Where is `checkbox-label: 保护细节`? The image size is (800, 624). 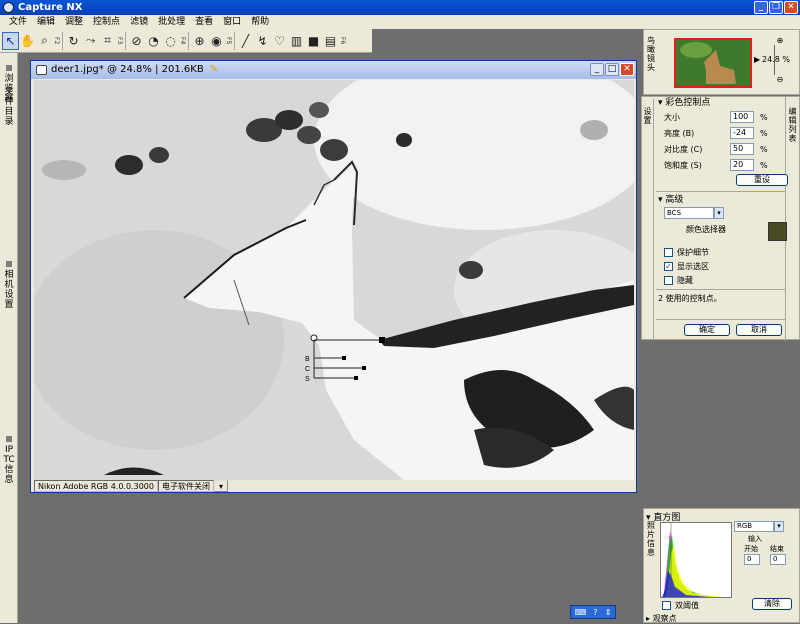 checkbox-label: 保护细节 is located at coordinates (693, 252).